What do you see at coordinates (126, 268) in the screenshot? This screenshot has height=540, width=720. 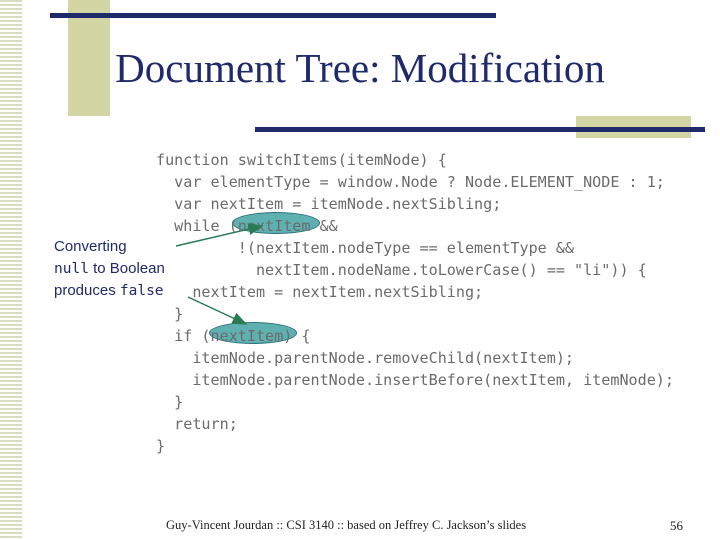 I see `annotation-to-boolean: to Boolean` at bounding box center [126, 268].